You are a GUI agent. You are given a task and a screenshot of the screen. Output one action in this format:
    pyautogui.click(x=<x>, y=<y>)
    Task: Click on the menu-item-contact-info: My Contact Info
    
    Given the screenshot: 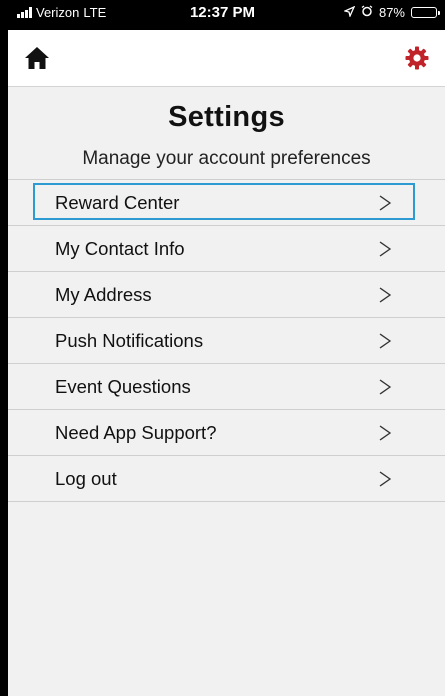 What is the action you would take?
    pyautogui.click(x=226, y=249)
    